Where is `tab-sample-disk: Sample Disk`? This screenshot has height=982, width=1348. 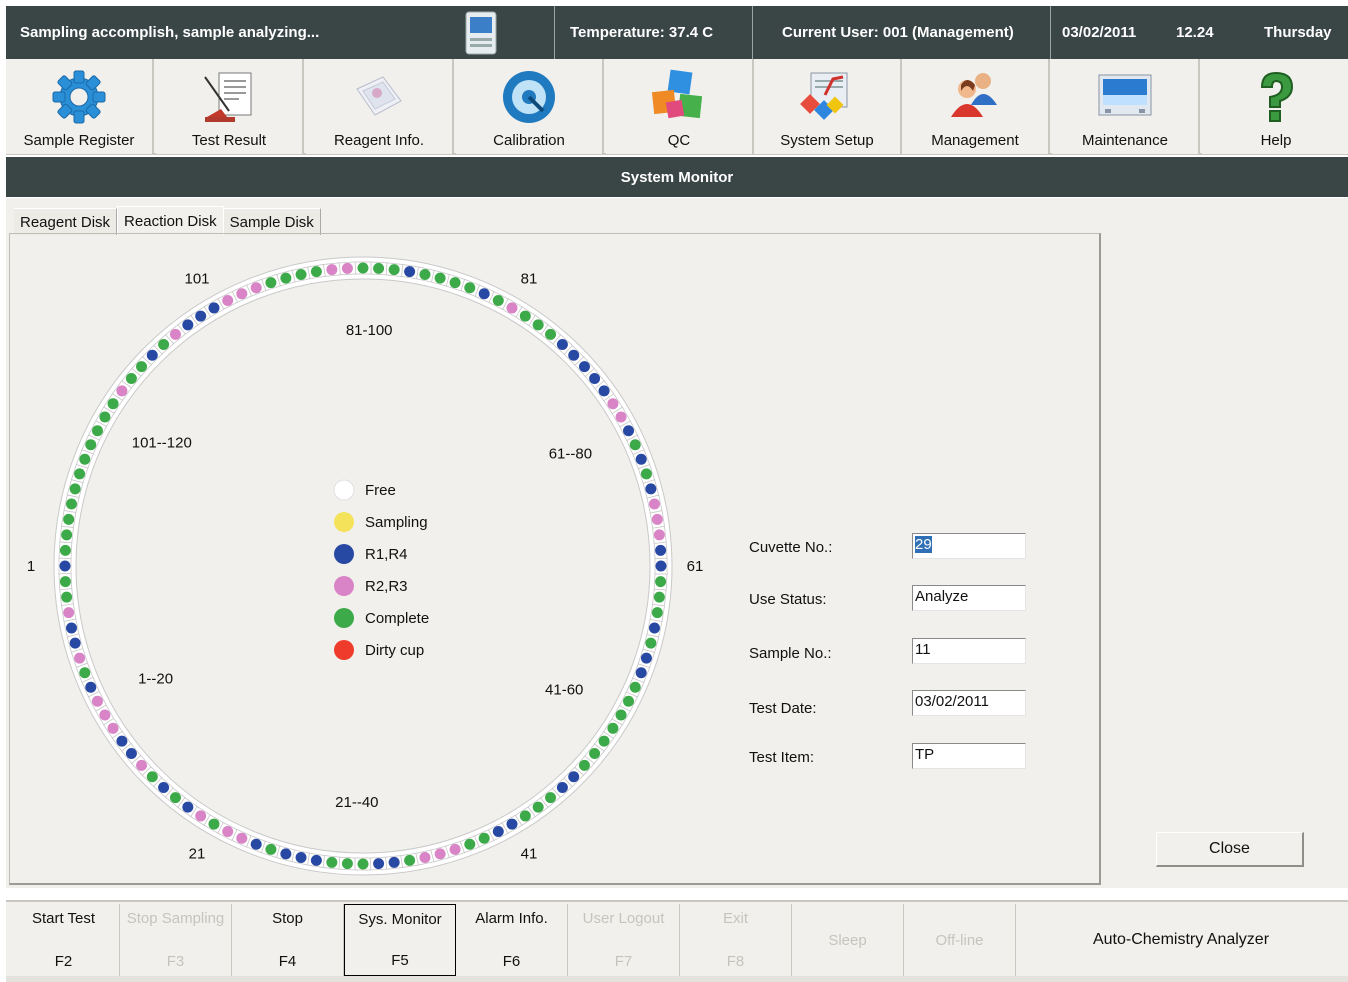 tab-sample-disk: Sample Disk is located at coordinates (272, 221).